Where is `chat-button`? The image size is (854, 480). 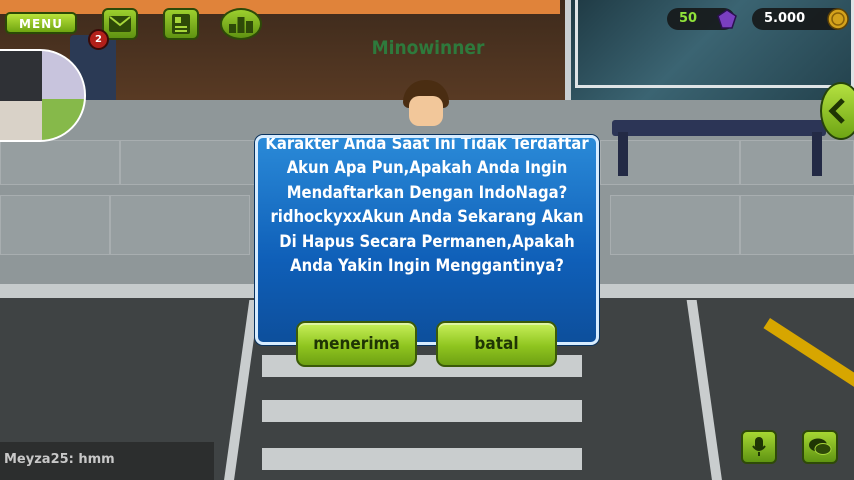 chat-button is located at coordinates (820, 447).